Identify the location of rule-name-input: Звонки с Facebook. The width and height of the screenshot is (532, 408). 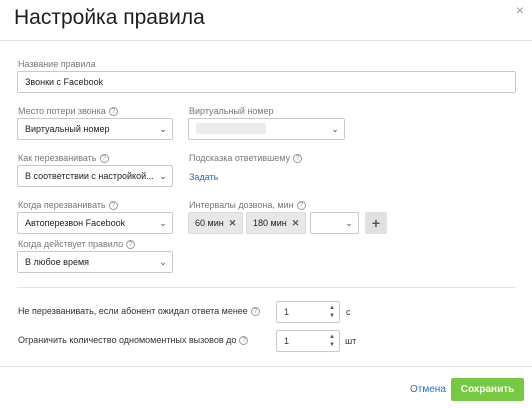
(266, 82).